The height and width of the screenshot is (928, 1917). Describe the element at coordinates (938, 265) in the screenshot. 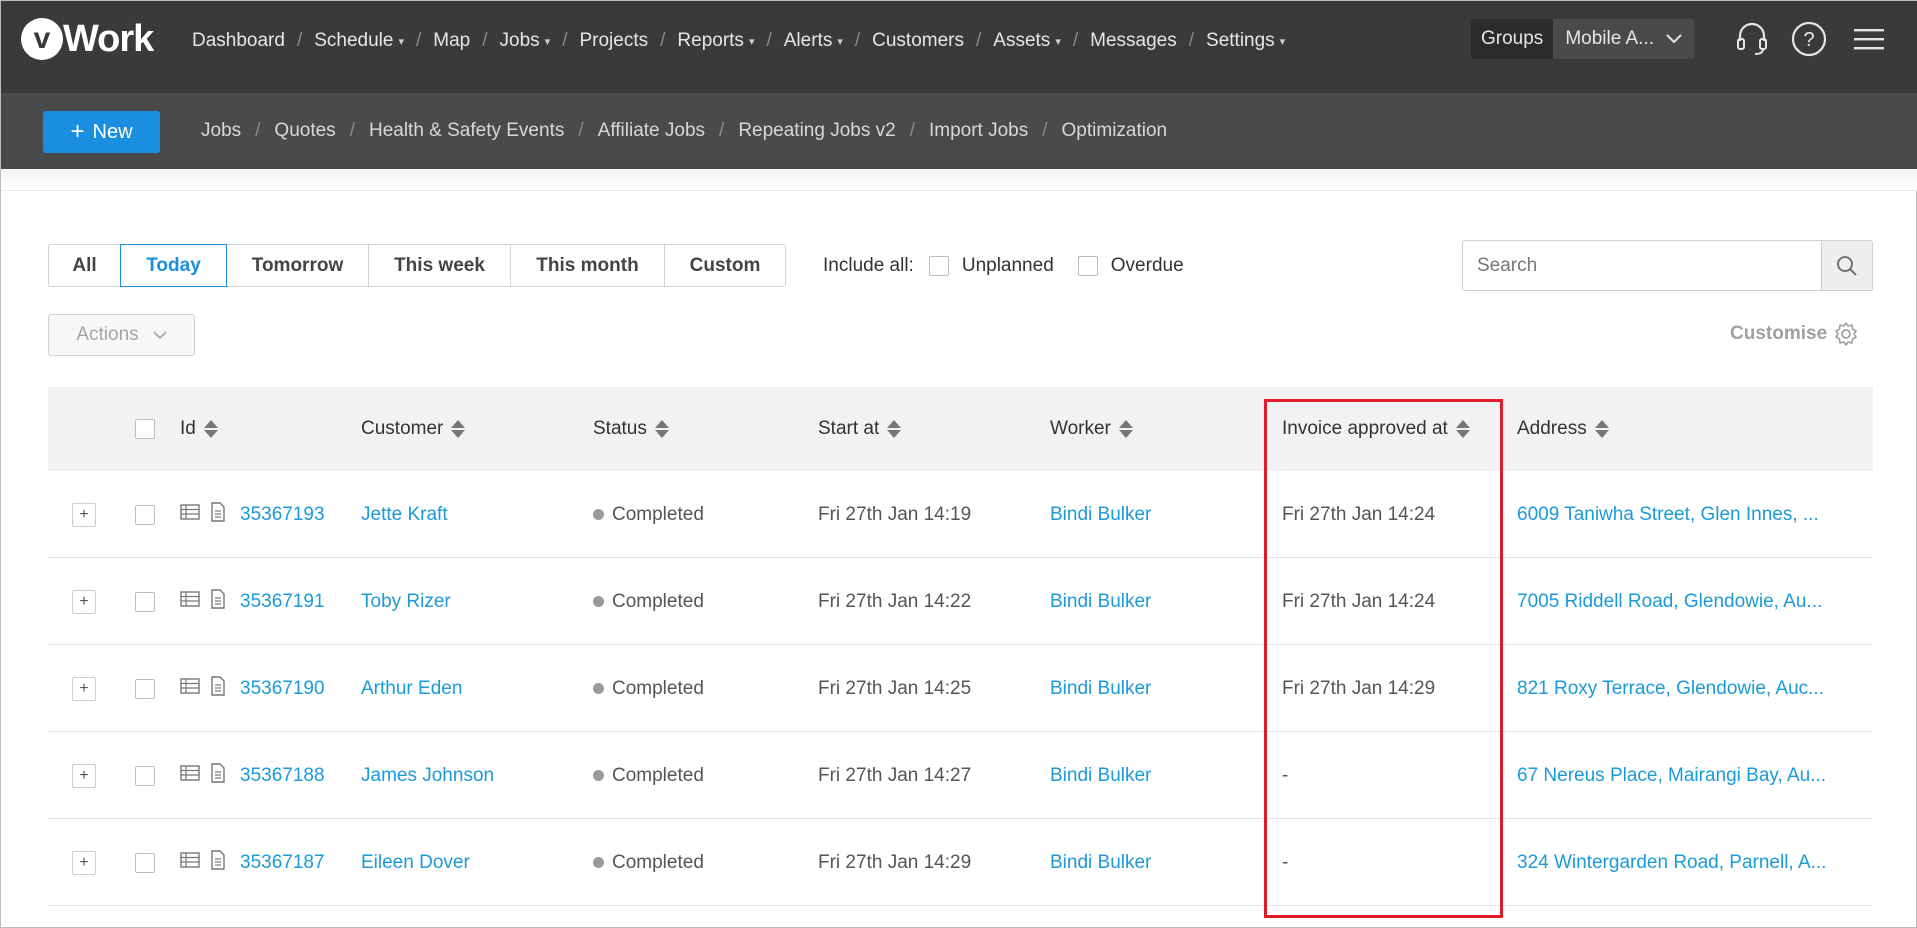

I see `unplanned-checkbox` at that location.